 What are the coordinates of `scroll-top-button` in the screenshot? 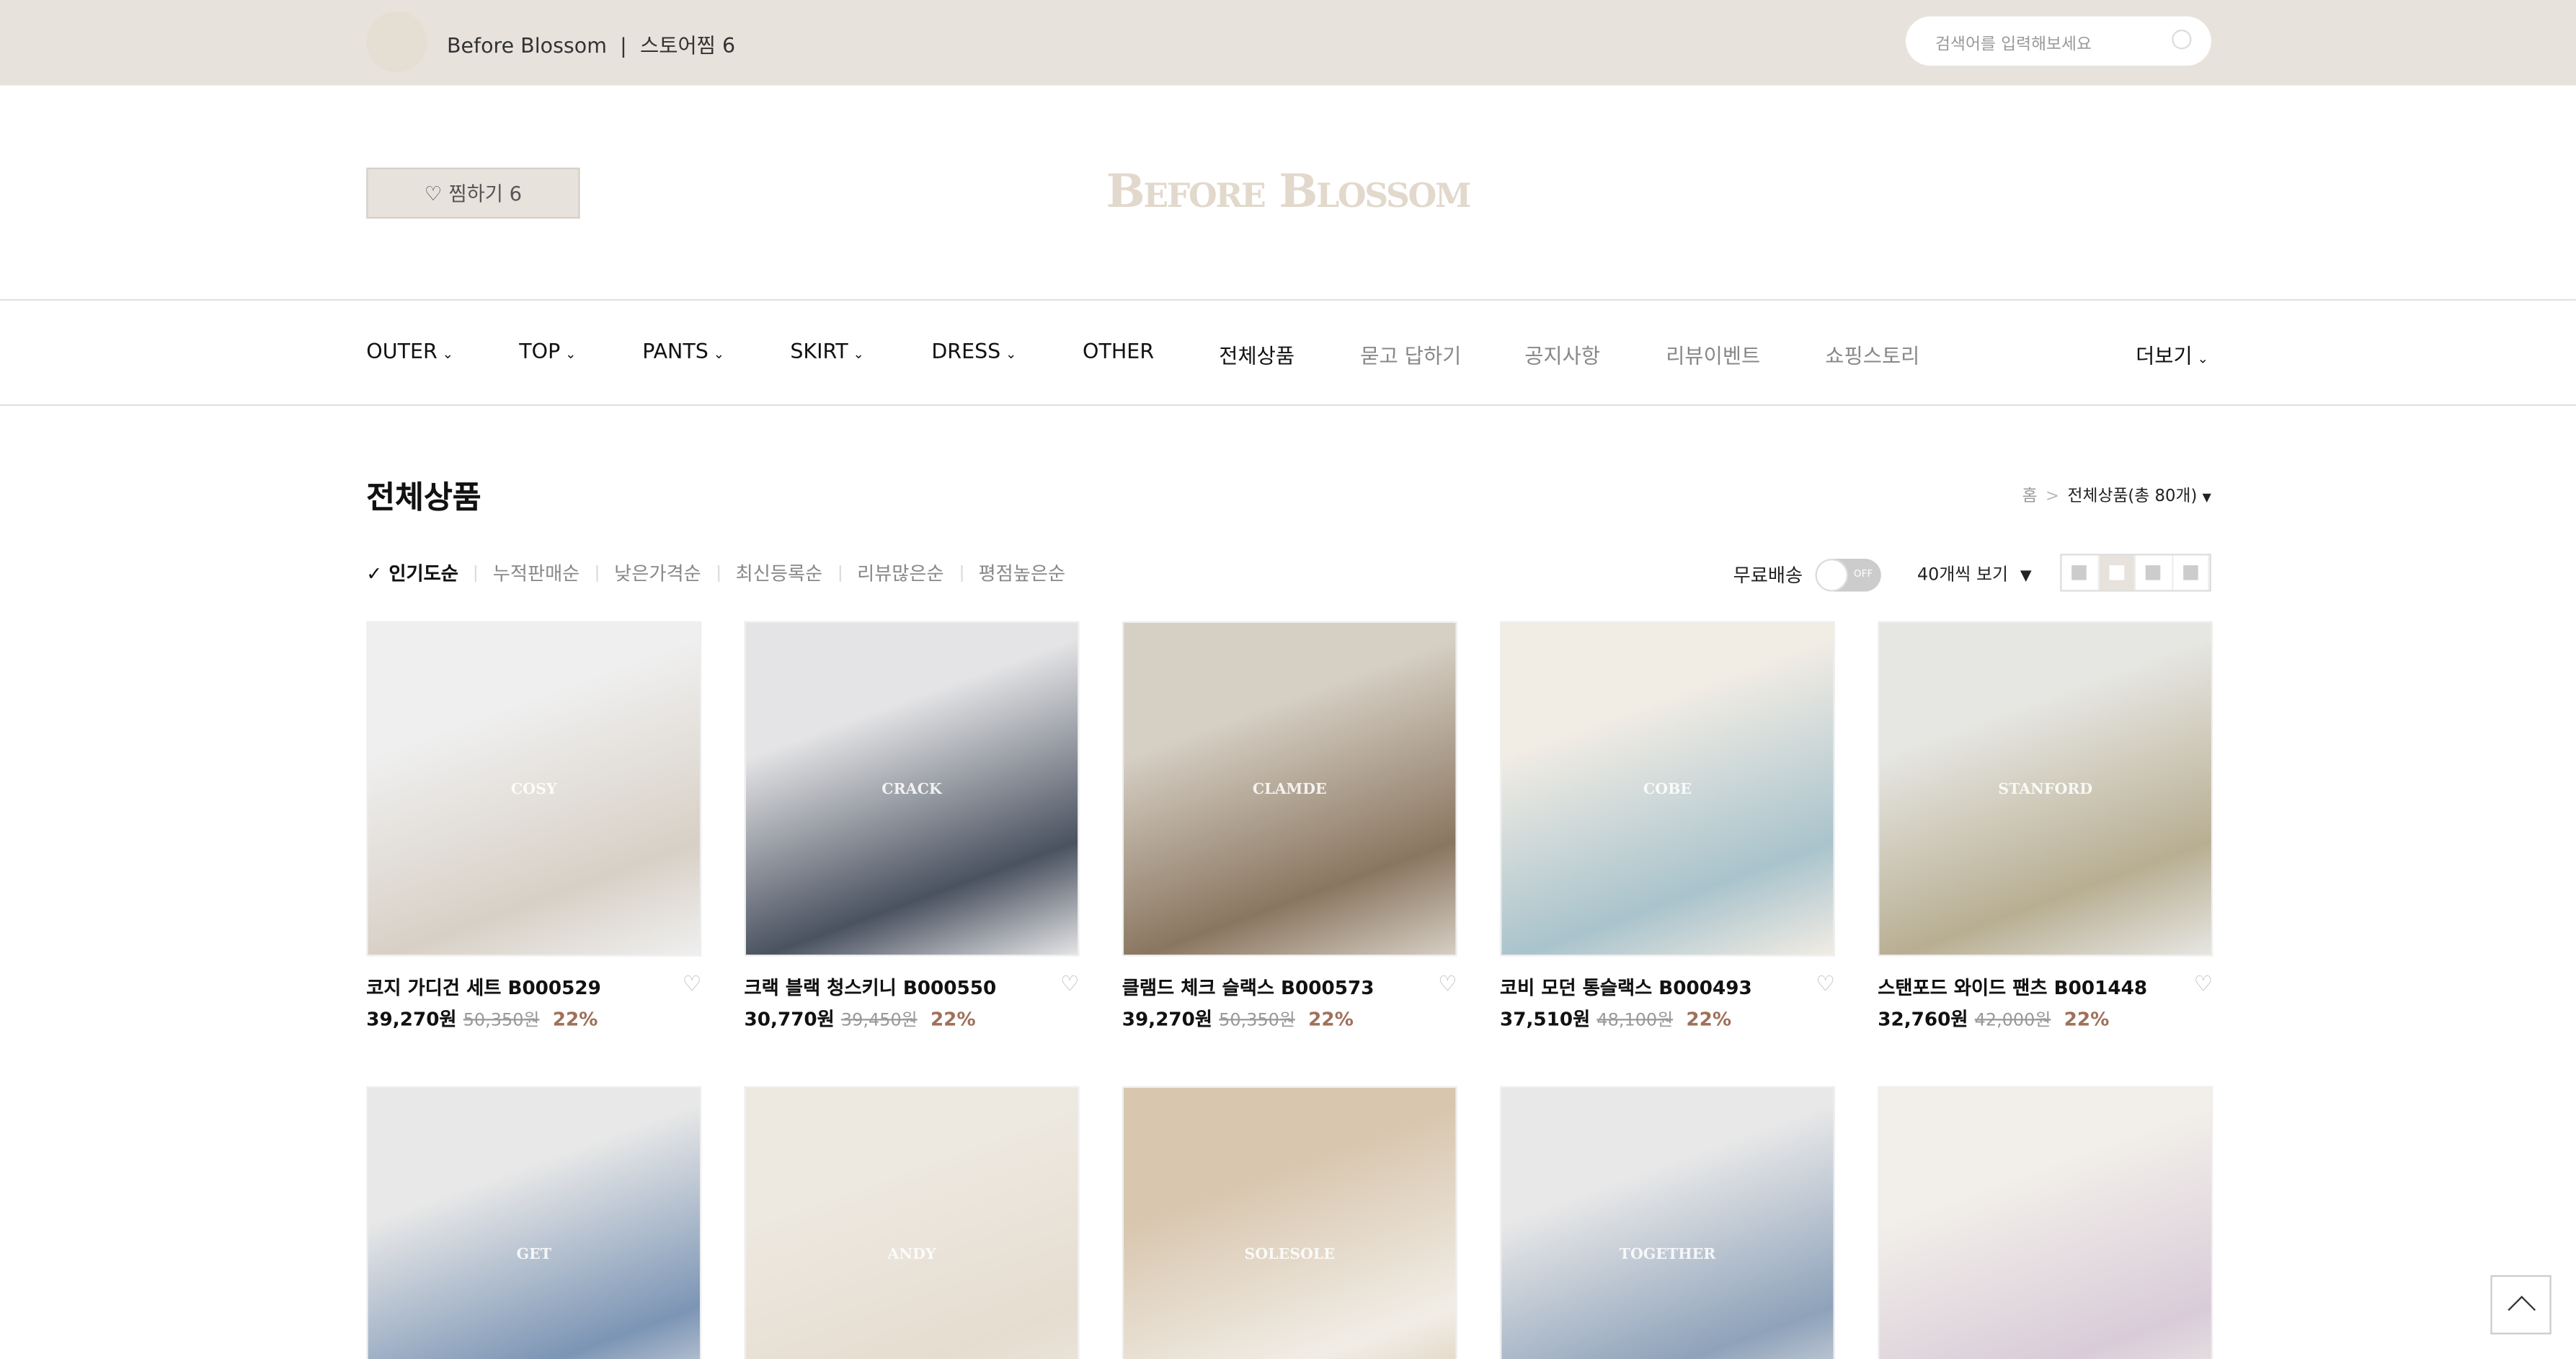 It's located at (2520, 1304).